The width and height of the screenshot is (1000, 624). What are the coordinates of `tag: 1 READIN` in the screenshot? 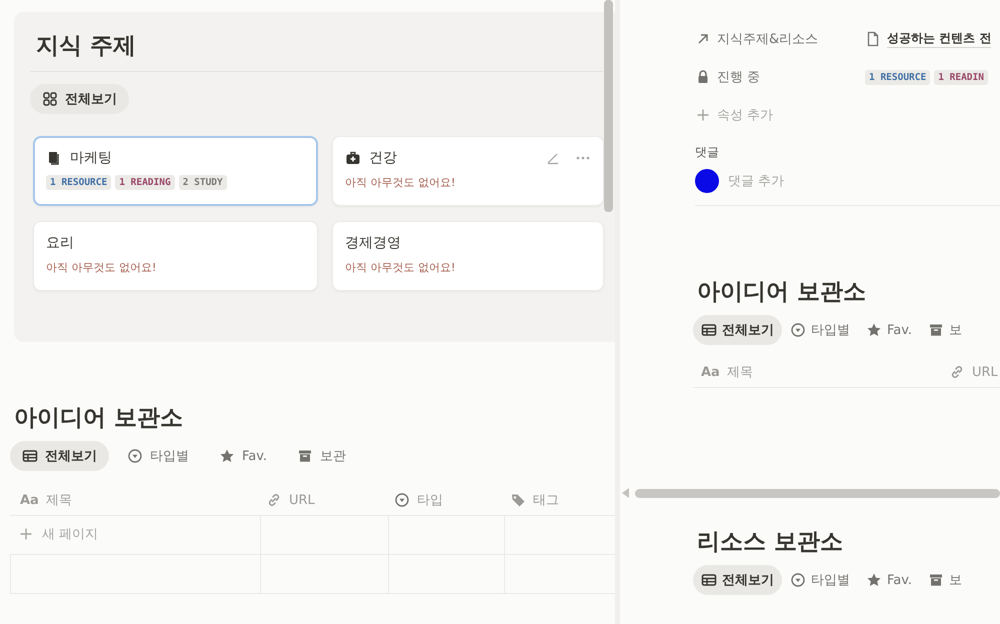 It's located at (961, 77).